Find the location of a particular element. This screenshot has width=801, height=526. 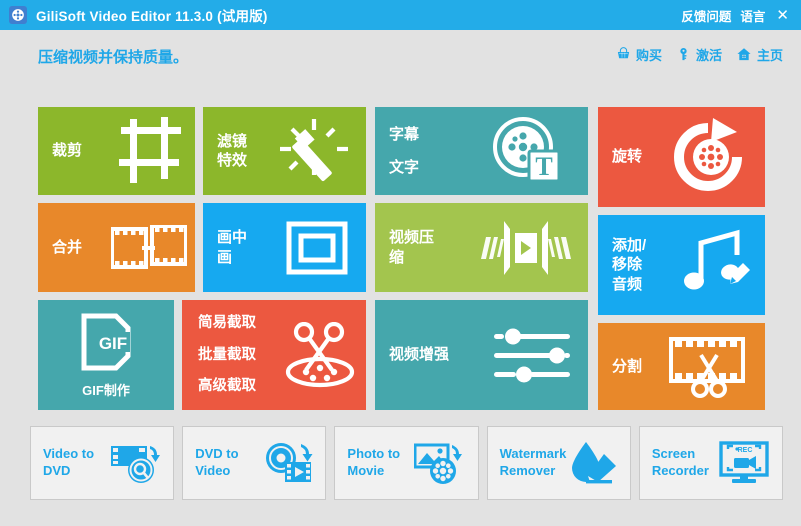

tile-split-labels: 分割 is located at coordinates (620, 366).